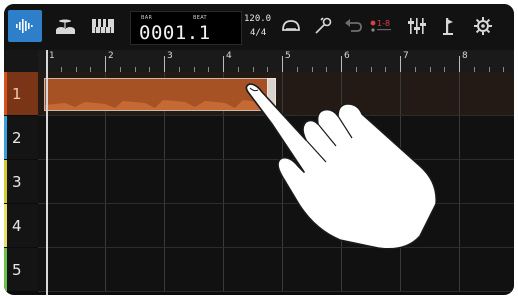  What do you see at coordinates (17, 225) in the screenshot?
I see `track-number-label: 4` at bounding box center [17, 225].